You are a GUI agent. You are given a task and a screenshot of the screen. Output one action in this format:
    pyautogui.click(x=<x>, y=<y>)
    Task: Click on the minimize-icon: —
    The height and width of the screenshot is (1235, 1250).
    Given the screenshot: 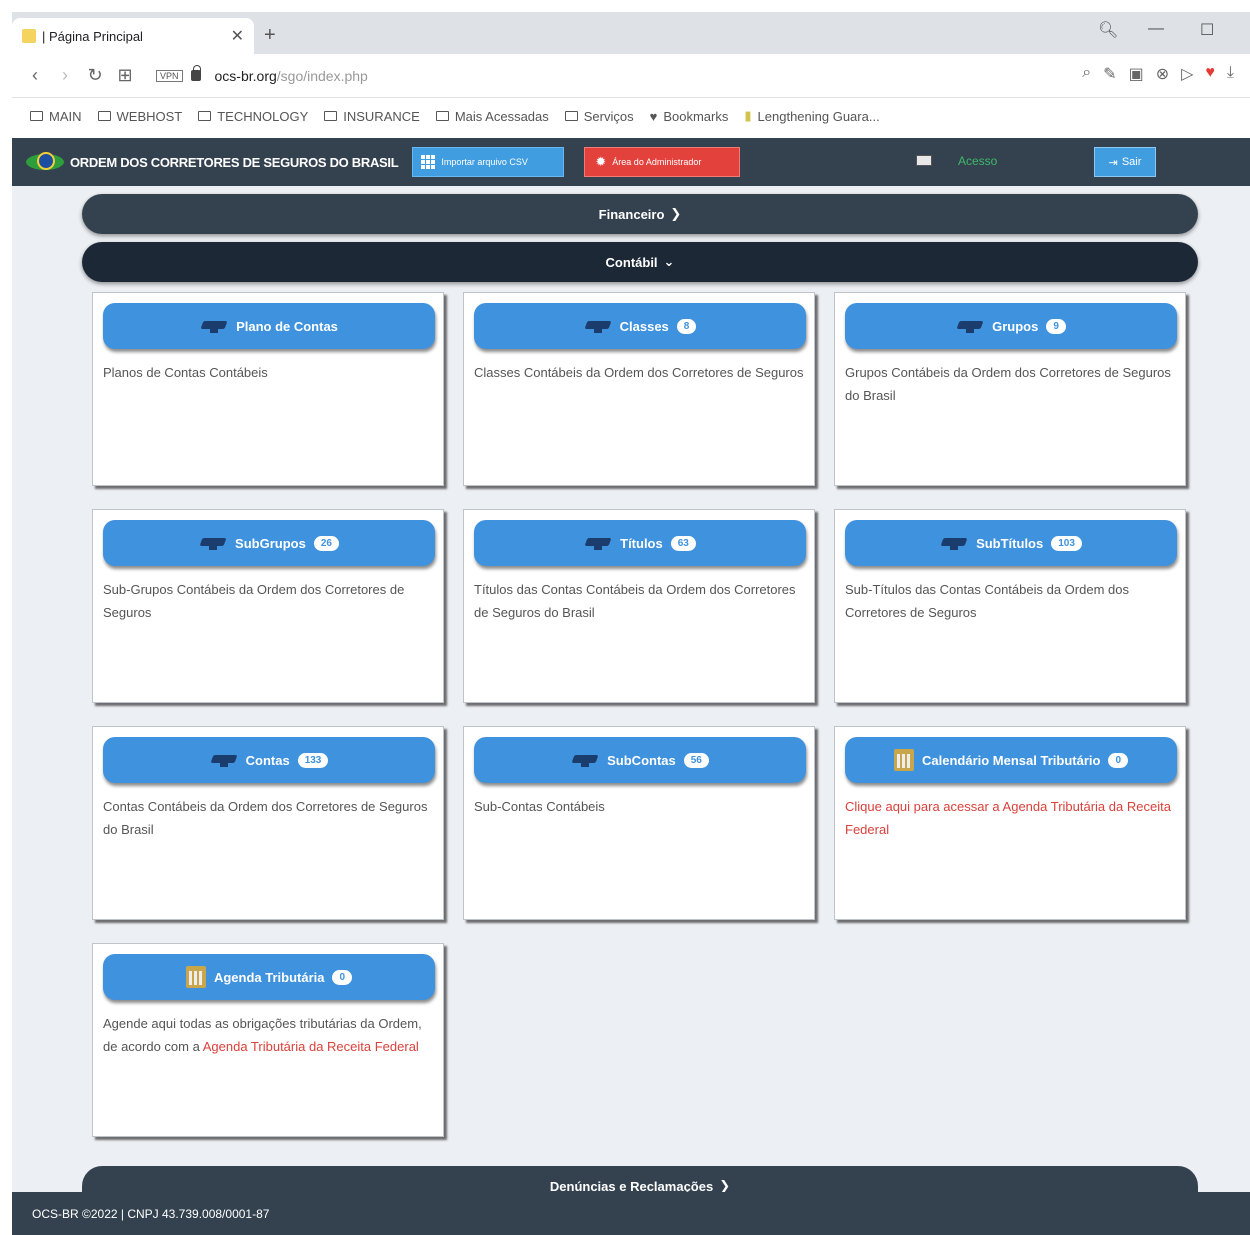 What is the action you would take?
    pyautogui.click(x=1156, y=29)
    